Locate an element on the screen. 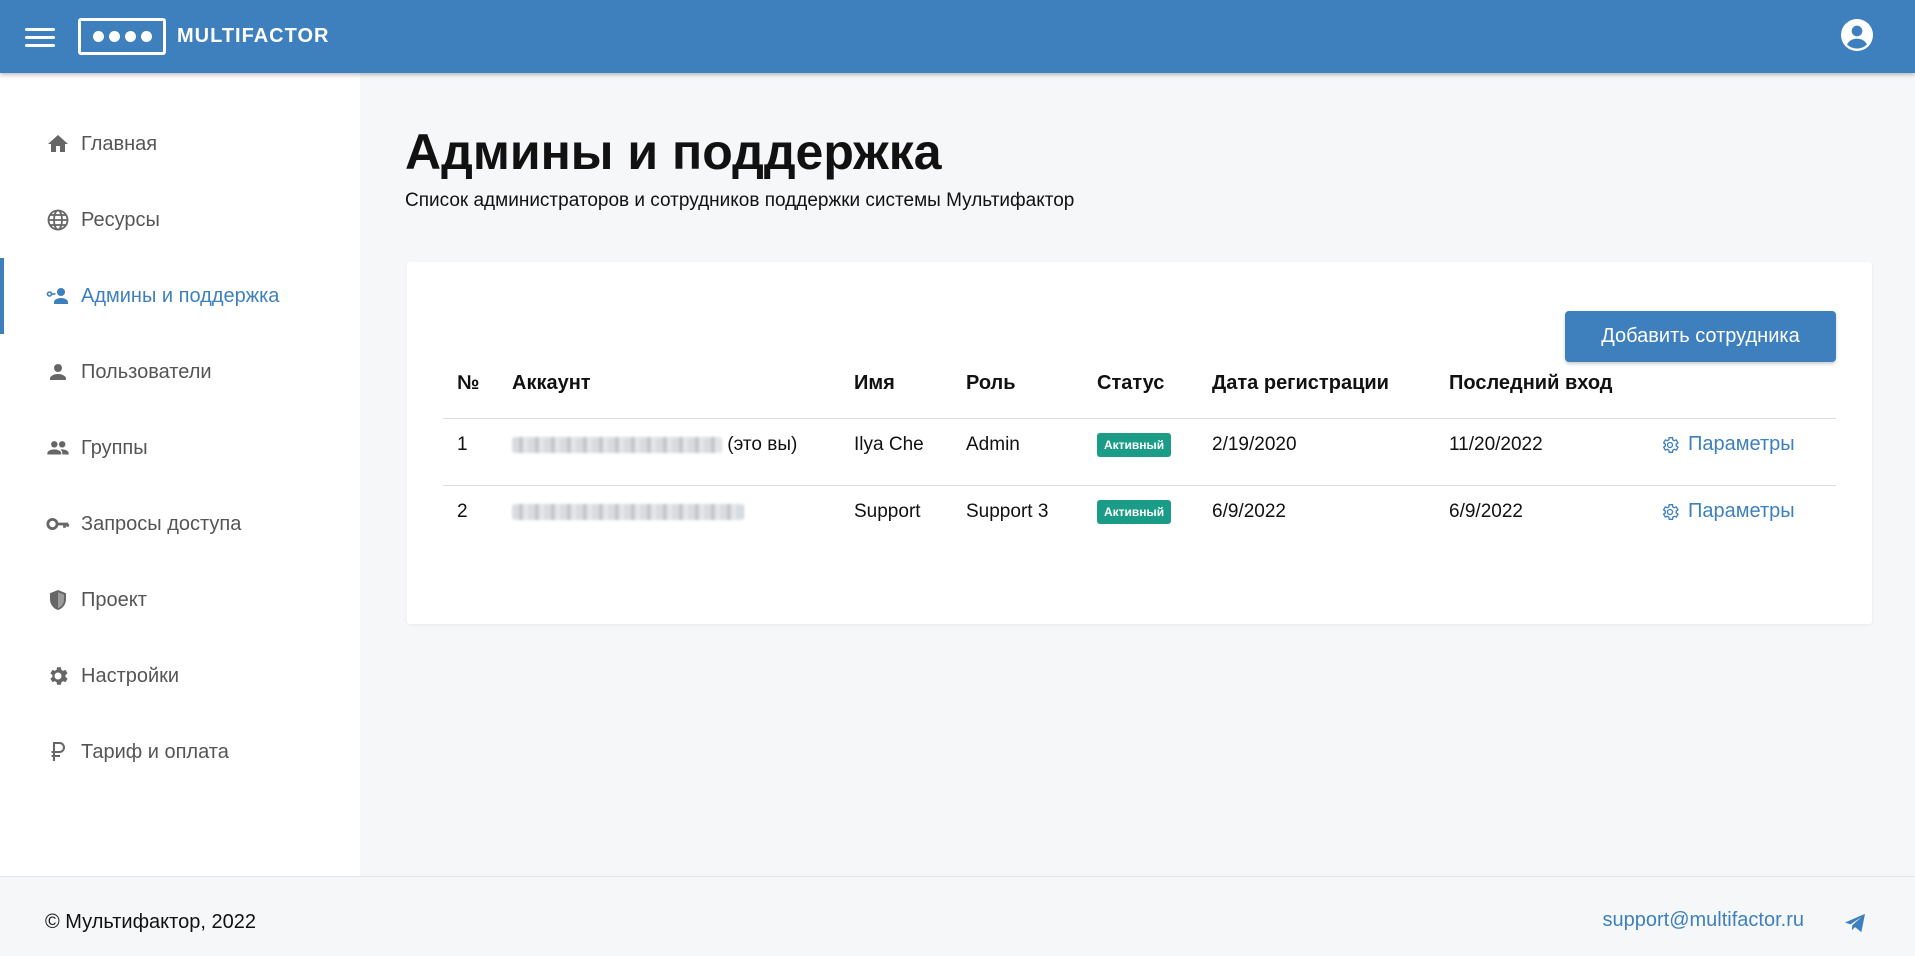 The image size is (1915, 956). row-2-number: 2 is located at coordinates (462, 511).